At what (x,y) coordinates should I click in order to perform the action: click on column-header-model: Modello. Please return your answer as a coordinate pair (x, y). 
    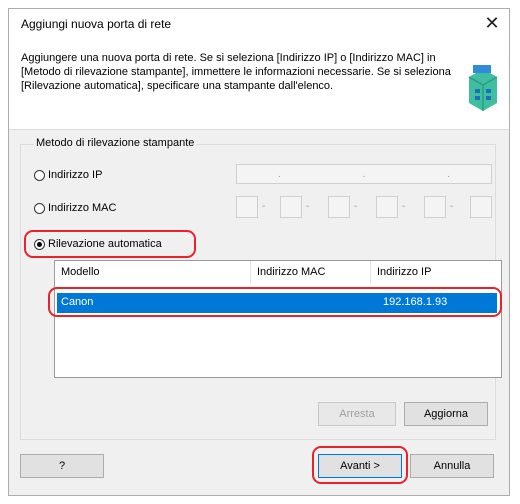
    Looking at the image, I should click on (153, 272).